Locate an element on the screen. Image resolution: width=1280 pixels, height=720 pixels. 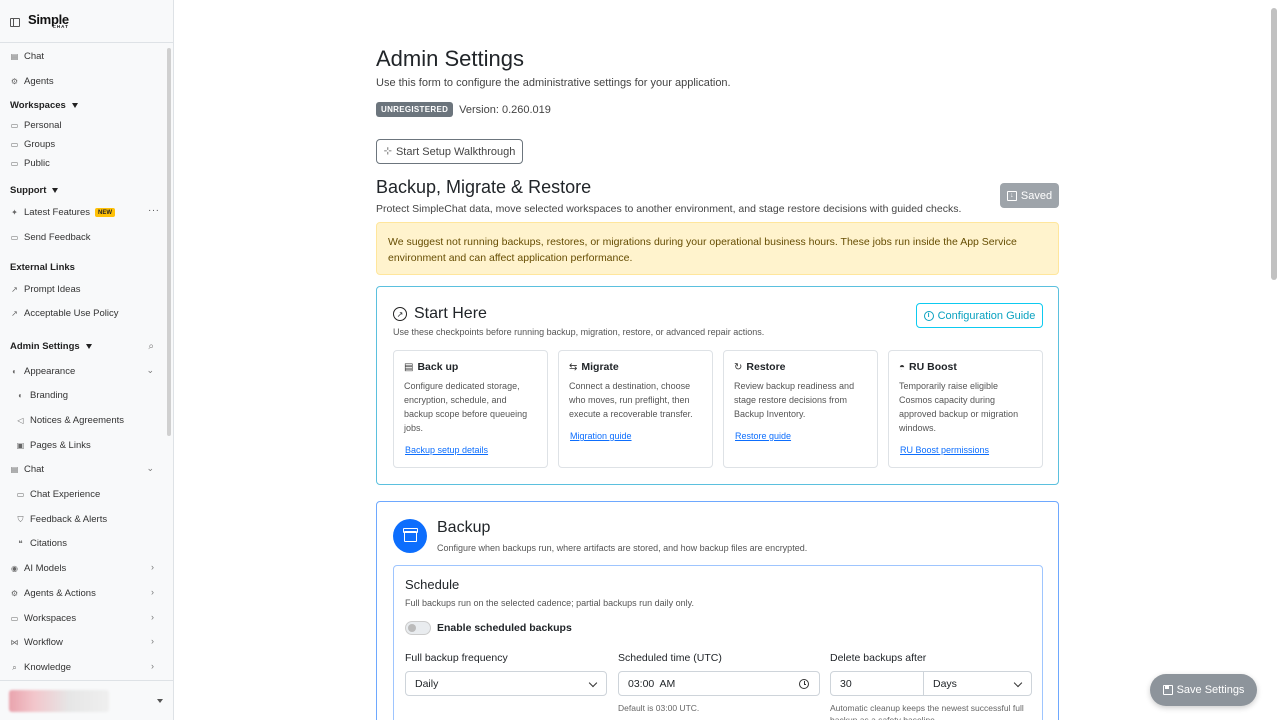
migration-guide-link: Migration guide is located at coordinates (601, 436).